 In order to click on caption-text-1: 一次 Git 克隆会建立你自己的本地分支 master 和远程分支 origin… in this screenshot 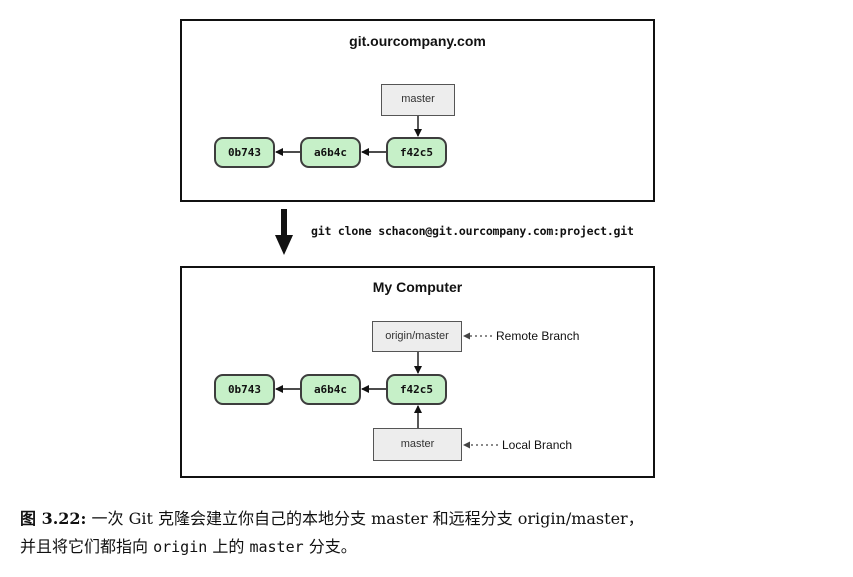, I will do `click(365, 518)`.